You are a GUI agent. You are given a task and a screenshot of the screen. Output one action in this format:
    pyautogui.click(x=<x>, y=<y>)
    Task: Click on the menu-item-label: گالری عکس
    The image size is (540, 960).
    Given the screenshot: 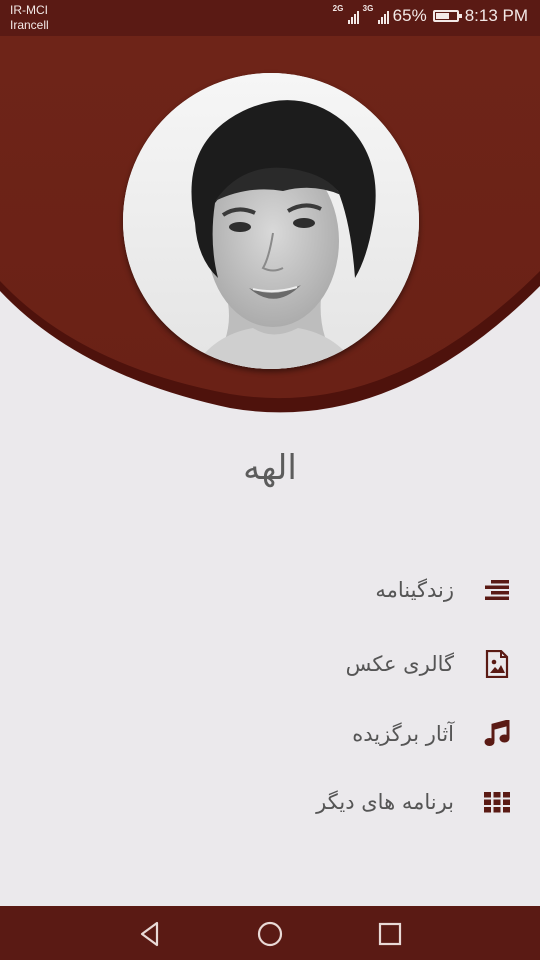 What is the action you would take?
    pyautogui.click(x=399, y=664)
    